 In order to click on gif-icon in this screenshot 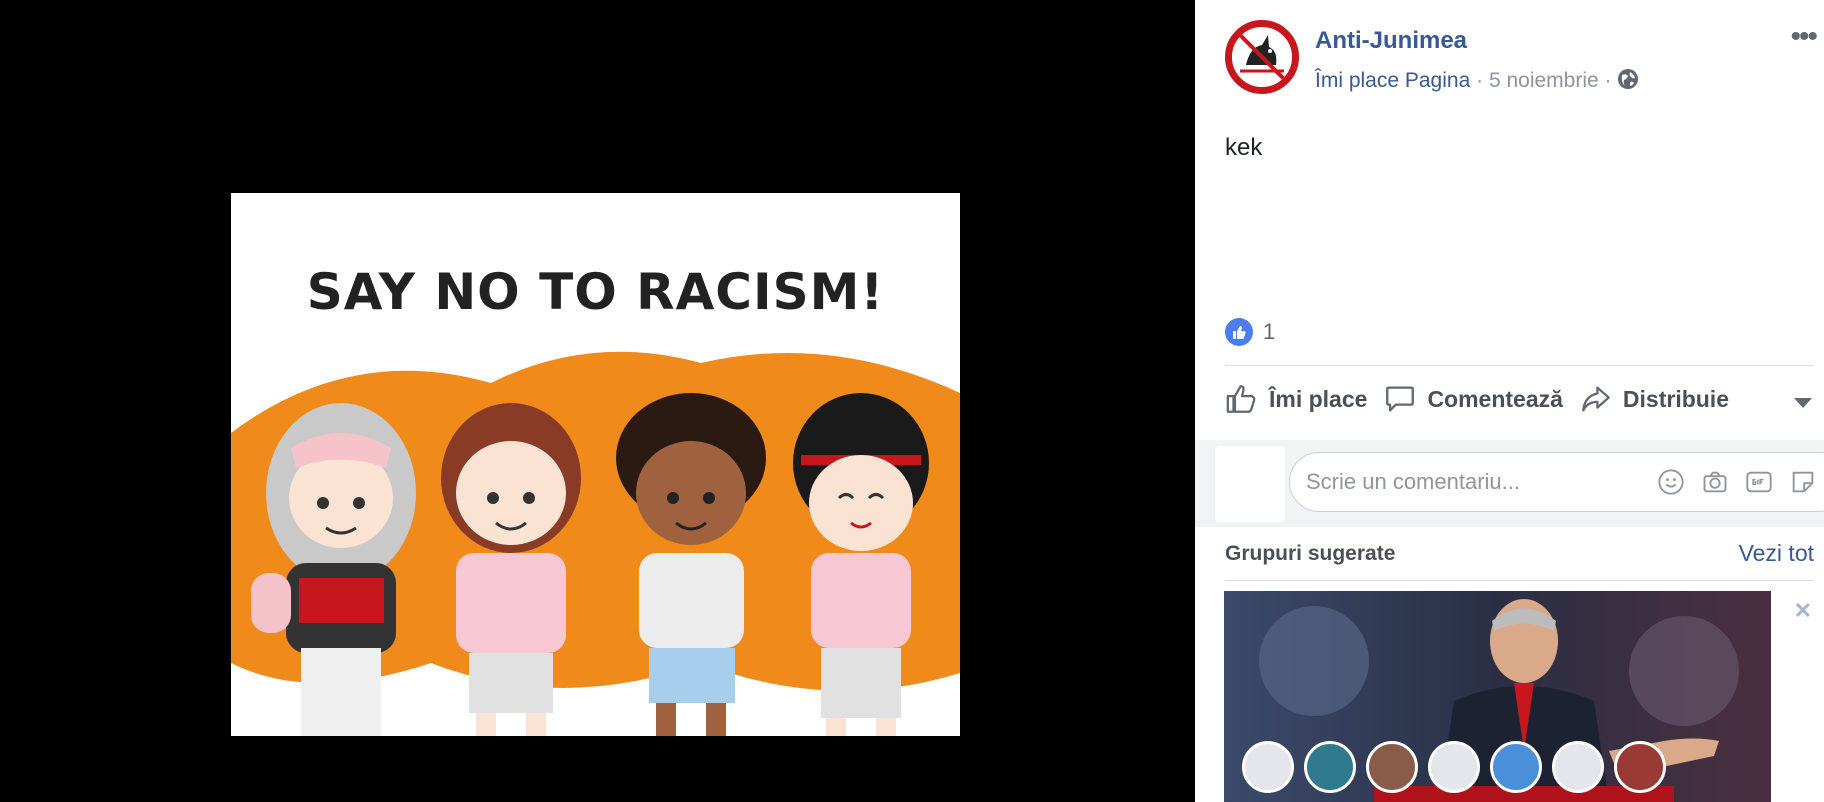, I will do `click(1759, 482)`.